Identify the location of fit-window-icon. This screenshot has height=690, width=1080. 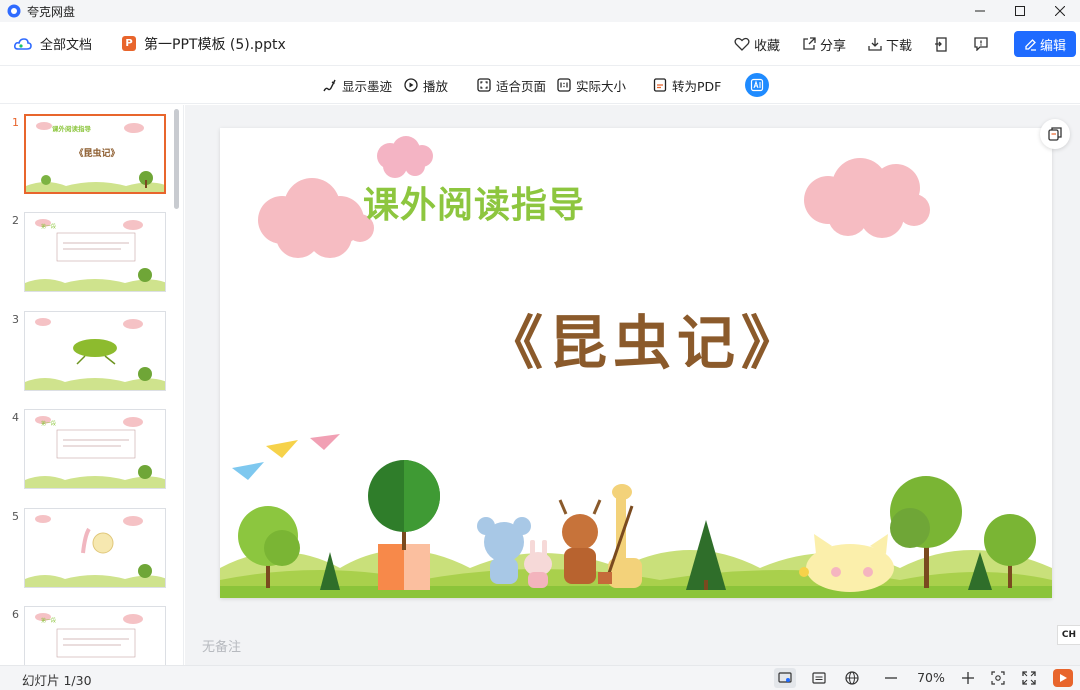
(998, 678).